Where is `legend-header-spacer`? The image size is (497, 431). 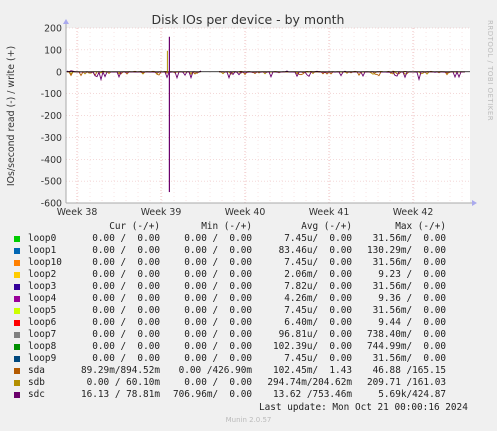 legend-header-spacer is located at coordinates (17, 227).